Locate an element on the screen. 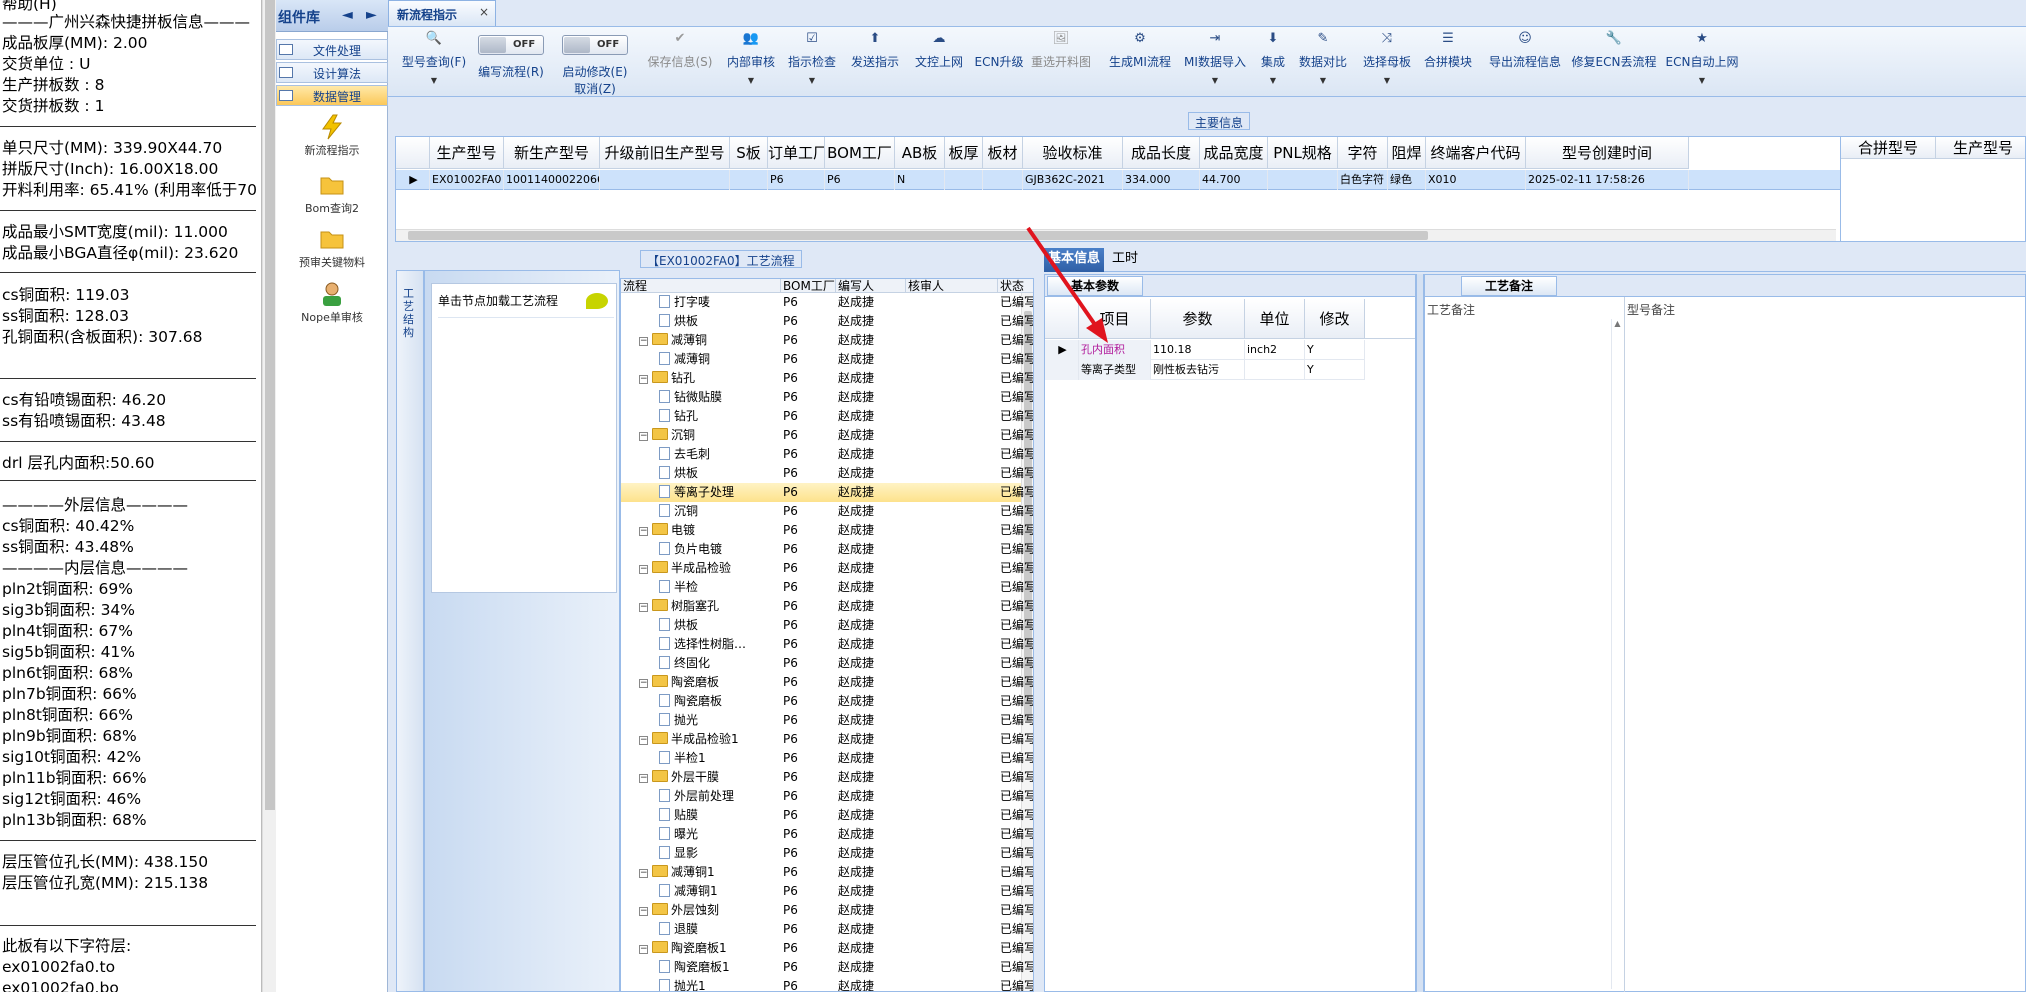  tree-row: 减薄铜 P6 赵成捷 已编写 is located at coordinates (827, 359).